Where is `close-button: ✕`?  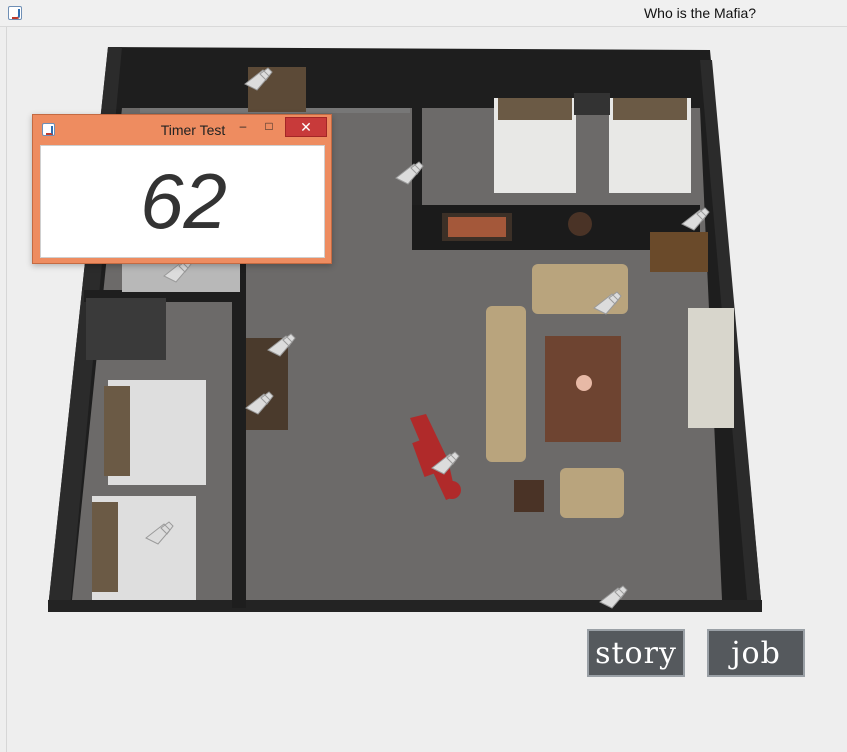 close-button: ✕ is located at coordinates (306, 127).